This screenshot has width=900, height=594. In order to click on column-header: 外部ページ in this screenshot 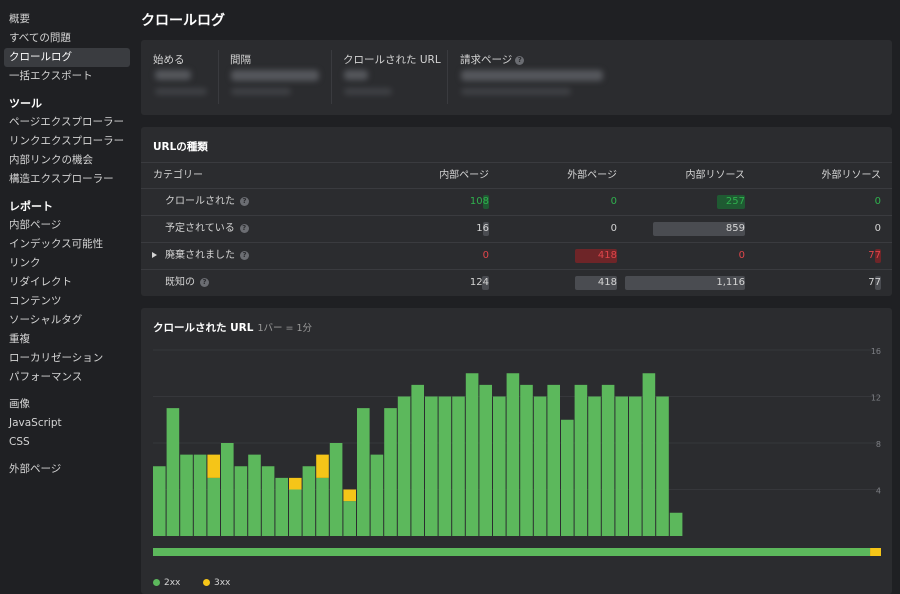, I will do `click(592, 176)`.